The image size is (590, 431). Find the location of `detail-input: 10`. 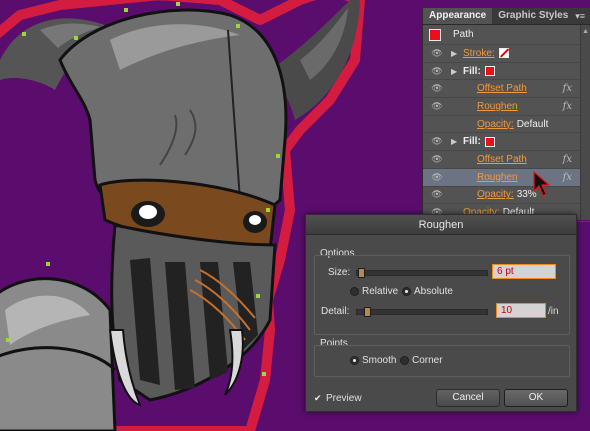

detail-input: 10 is located at coordinates (521, 310).